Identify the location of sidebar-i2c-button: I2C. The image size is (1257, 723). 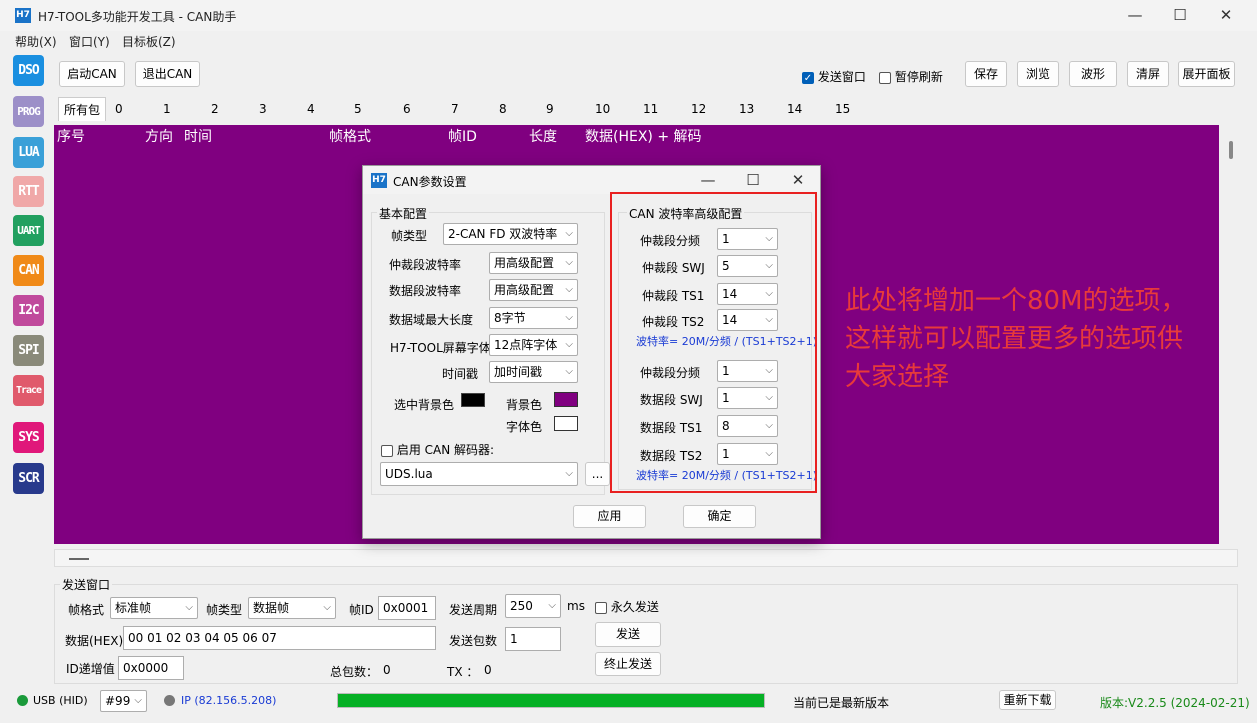
(28, 310).